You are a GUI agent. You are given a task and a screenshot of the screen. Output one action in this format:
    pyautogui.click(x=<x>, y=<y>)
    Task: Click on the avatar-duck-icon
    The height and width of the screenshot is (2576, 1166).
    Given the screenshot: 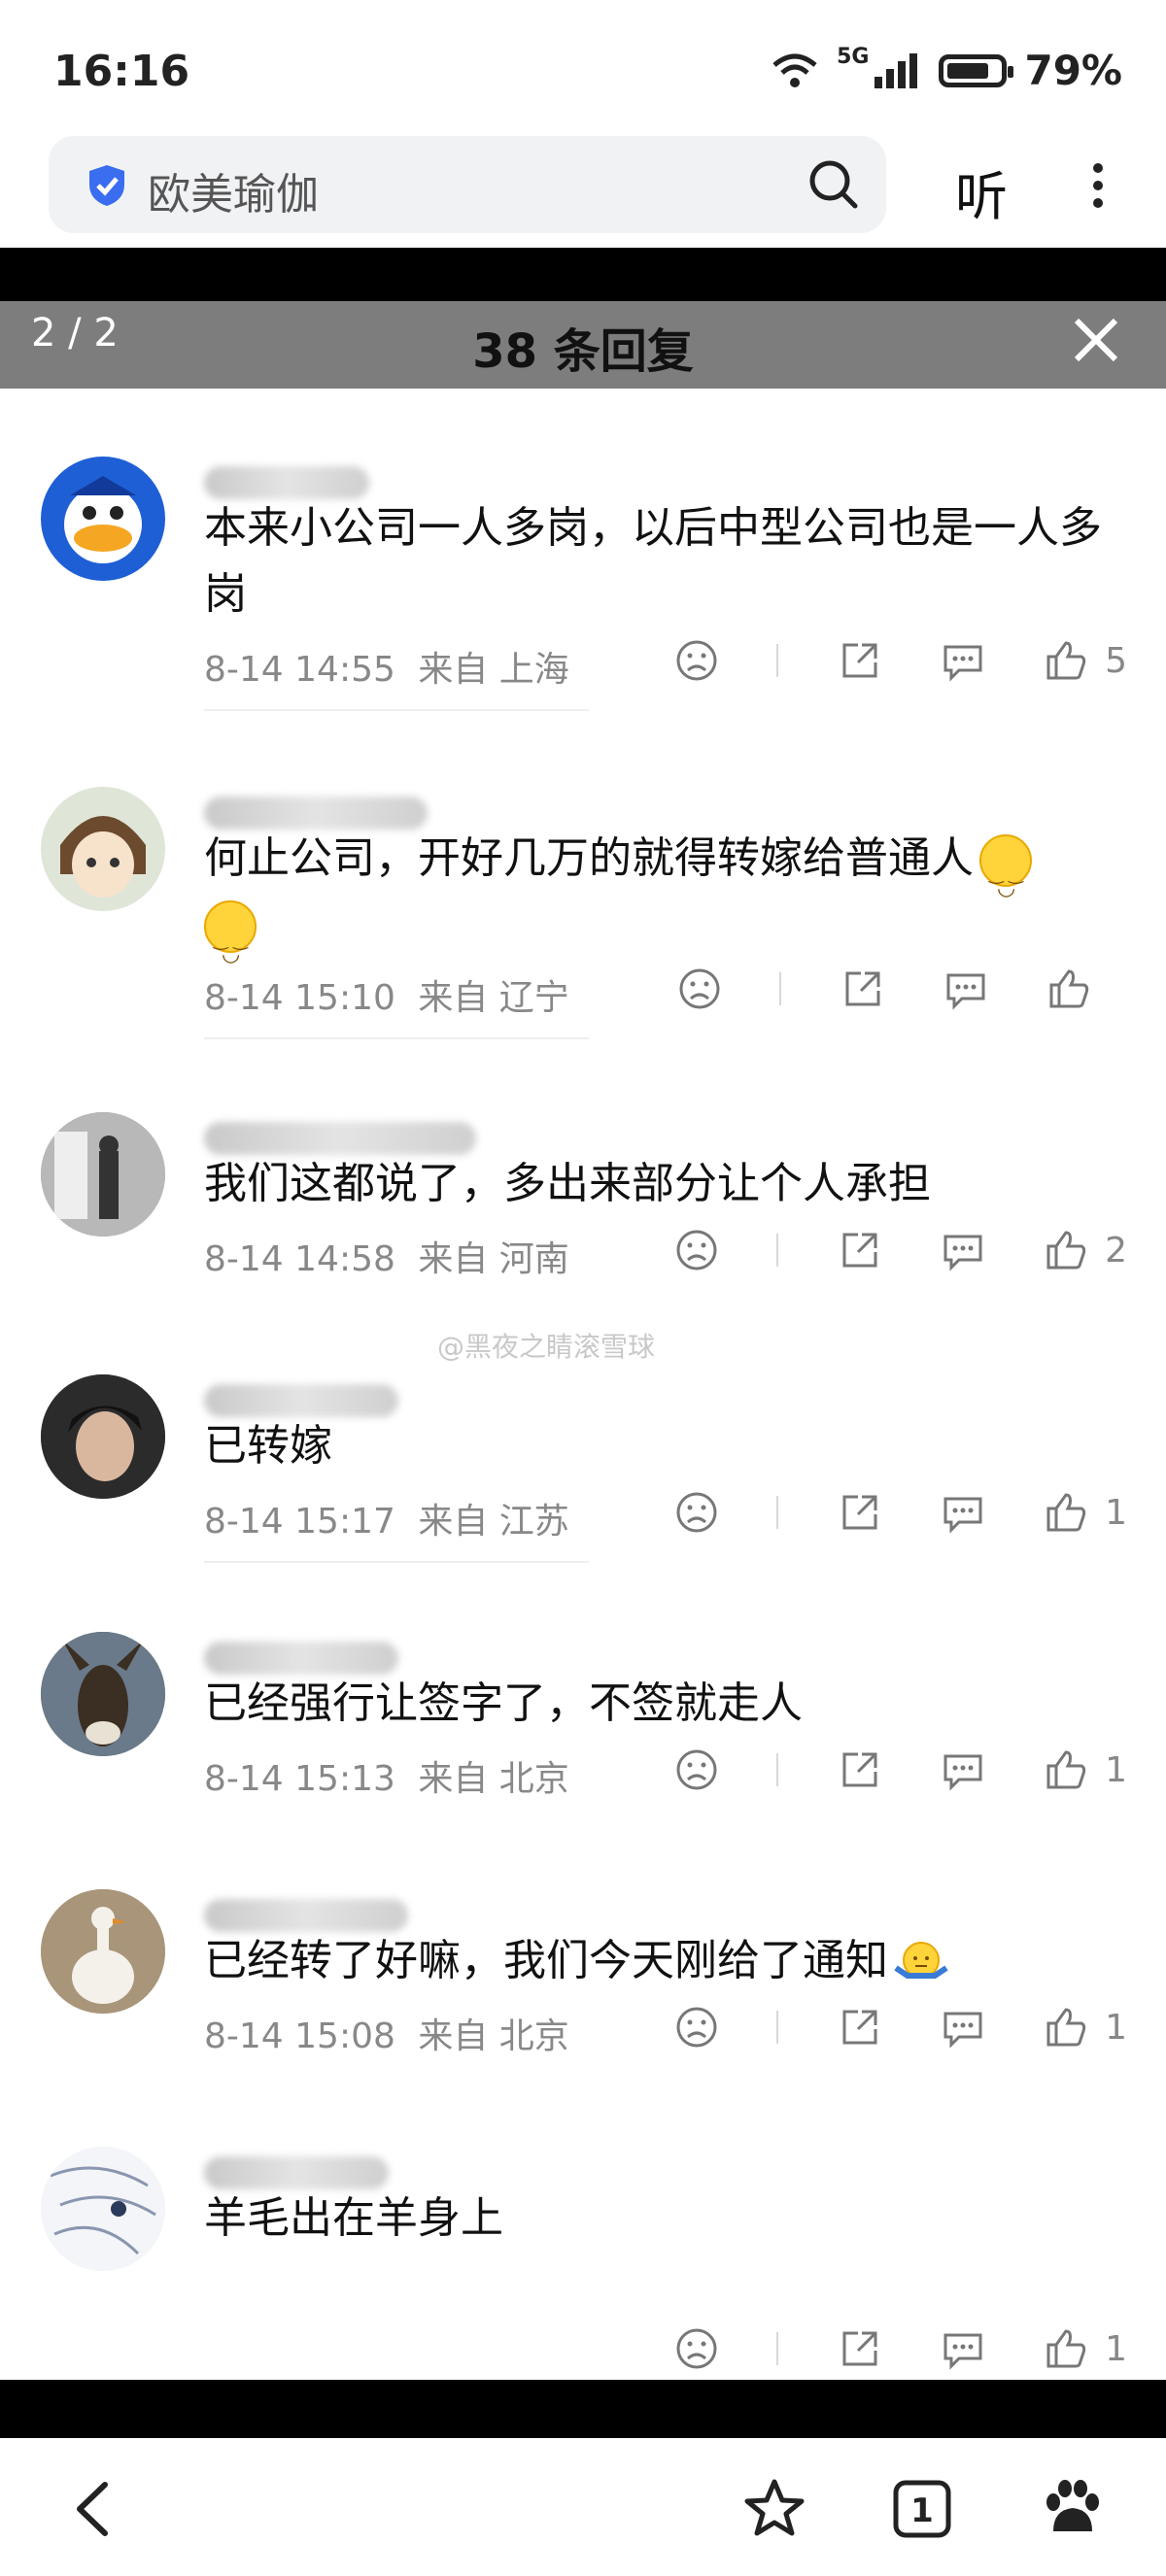 What is the action you would take?
    pyautogui.click(x=103, y=519)
    